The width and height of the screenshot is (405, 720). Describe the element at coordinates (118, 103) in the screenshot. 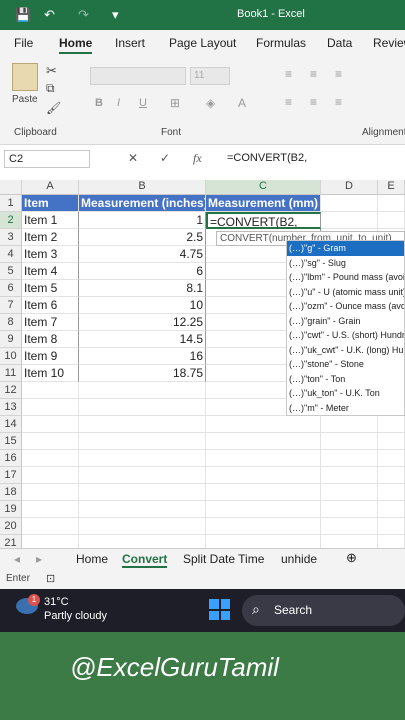

I see `italic-icon: I` at that location.